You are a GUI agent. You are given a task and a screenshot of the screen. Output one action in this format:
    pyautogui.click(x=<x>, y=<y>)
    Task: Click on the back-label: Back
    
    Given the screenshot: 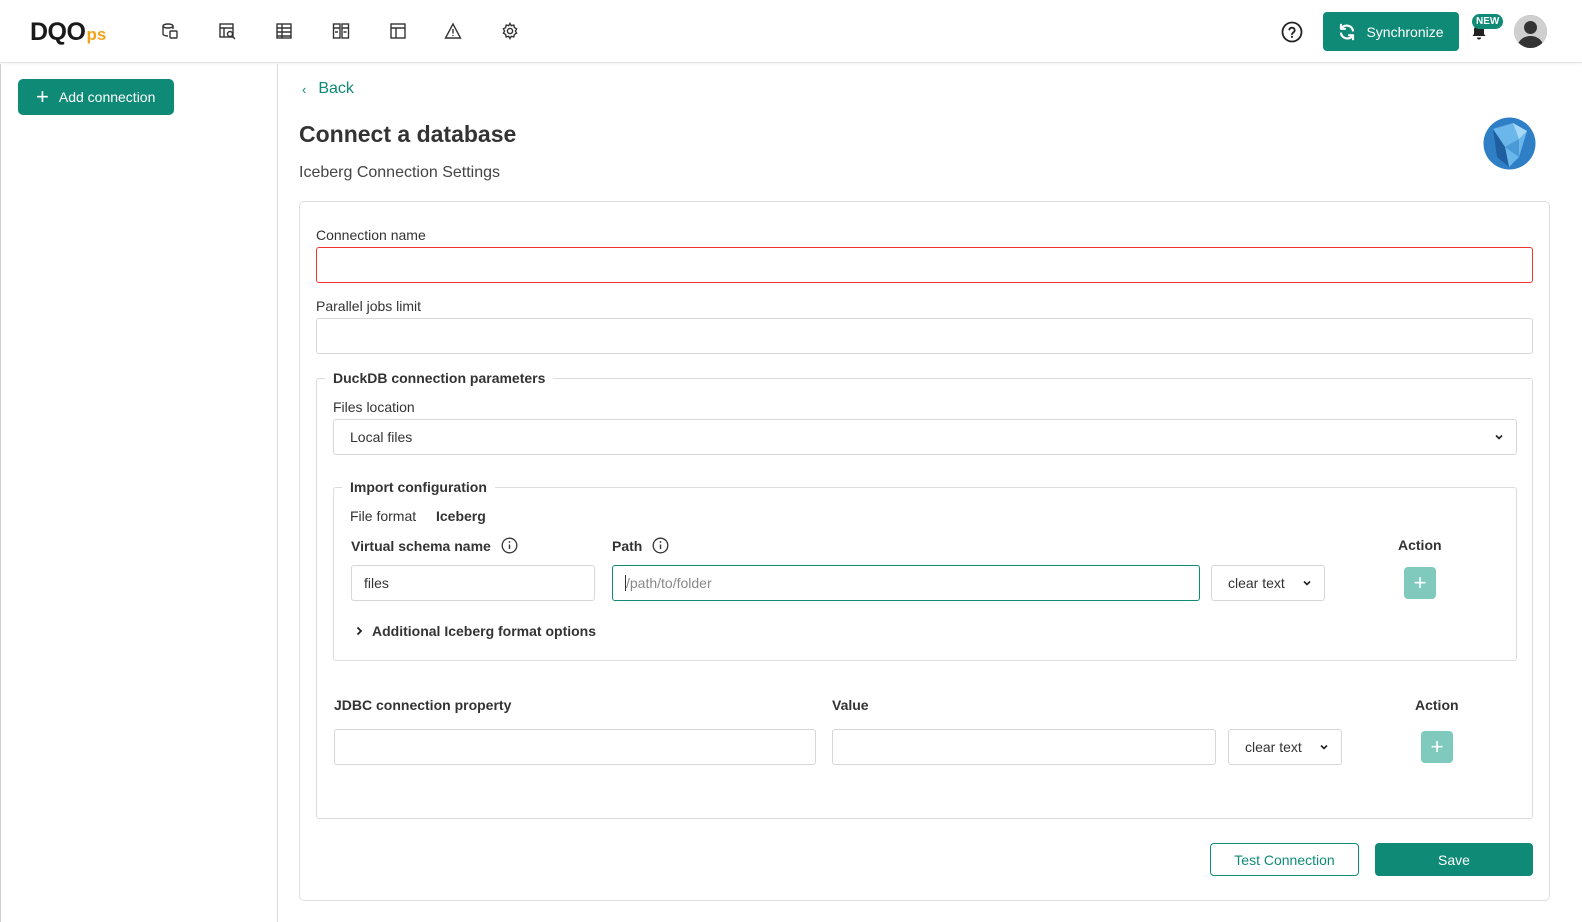 What is the action you would take?
    pyautogui.click(x=336, y=88)
    